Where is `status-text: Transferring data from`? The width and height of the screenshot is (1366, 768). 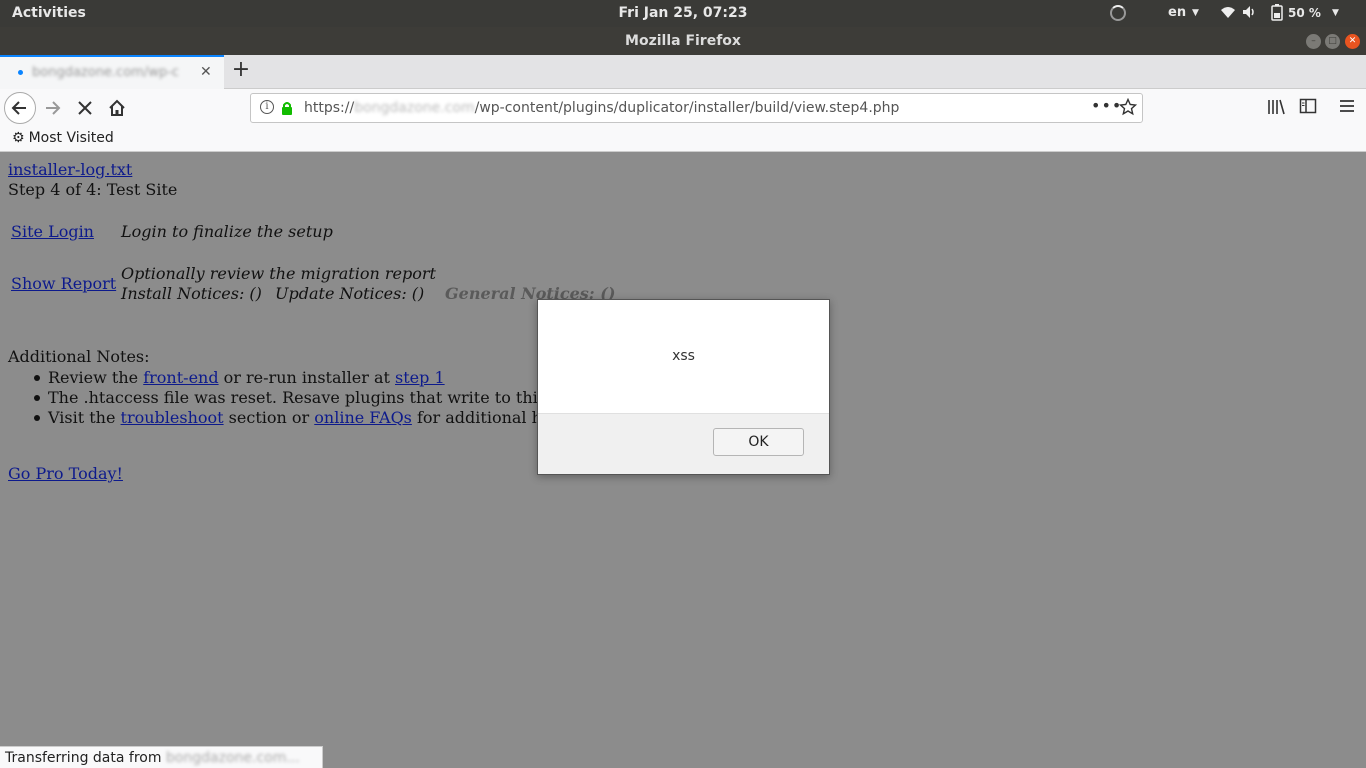 status-text: Transferring data from is located at coordinates (85, 758).